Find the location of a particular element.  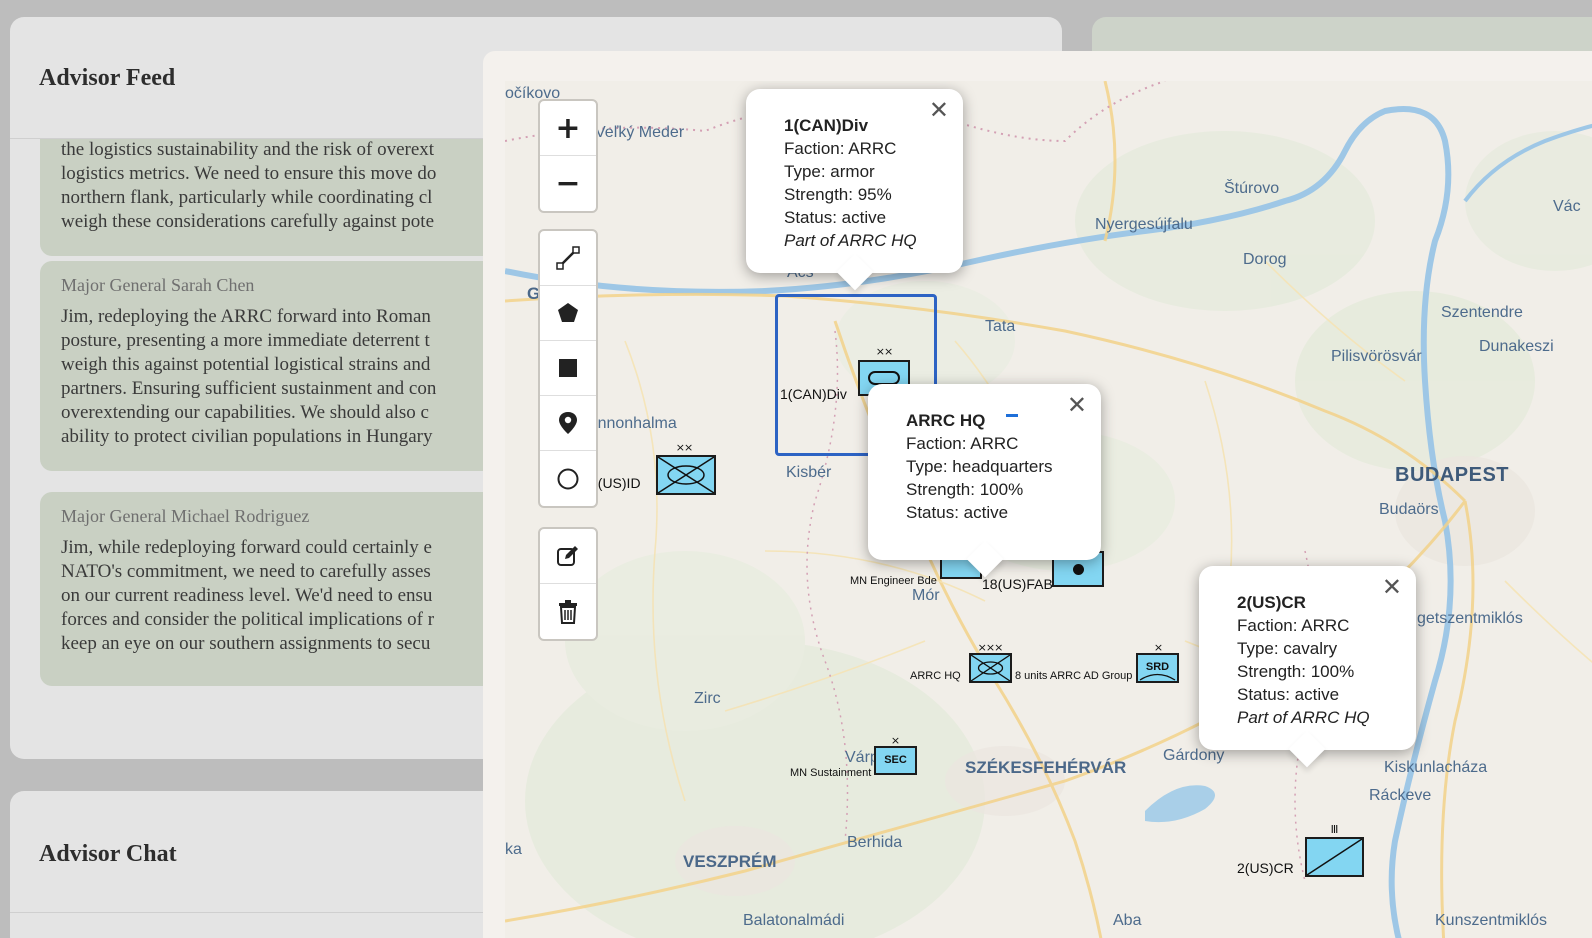

unit-marker-arrc-hq: ××× ARRC HQ is located at coordinates (970, 663).